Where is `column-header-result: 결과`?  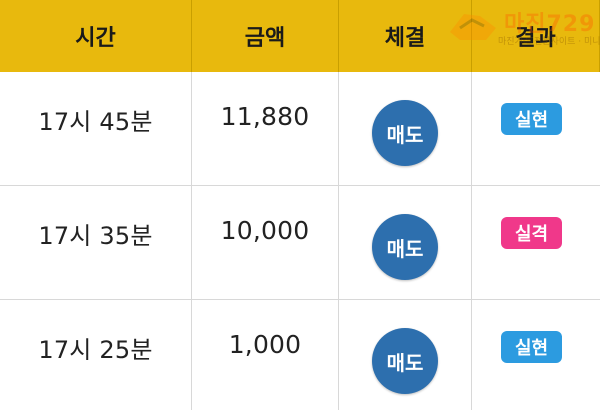 column-header-result: 결과 is located at coordinates (536, 36).